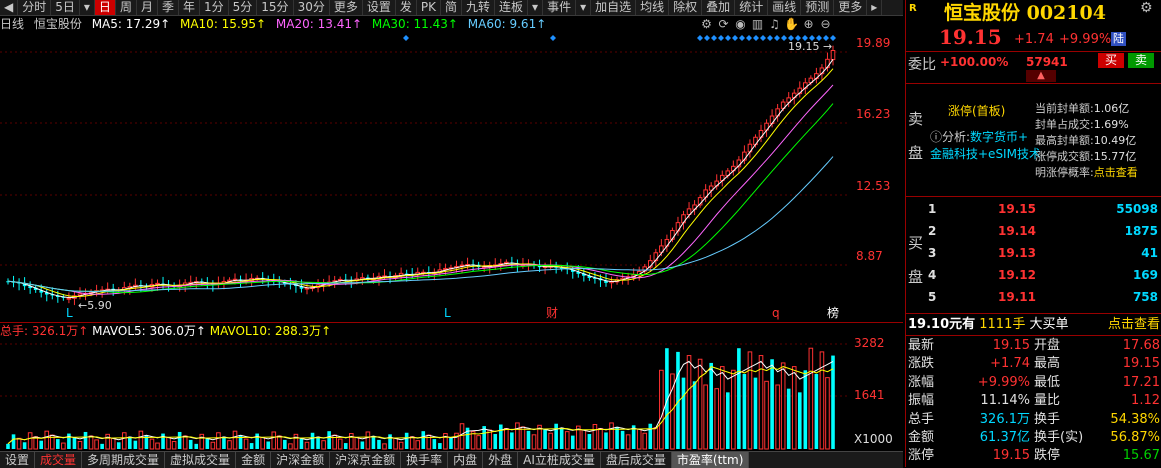 The image size is (1161, 468). Describe the element at coordinates (425, 460) in the screenshot. I see `tab-7: 换手率` at that location.